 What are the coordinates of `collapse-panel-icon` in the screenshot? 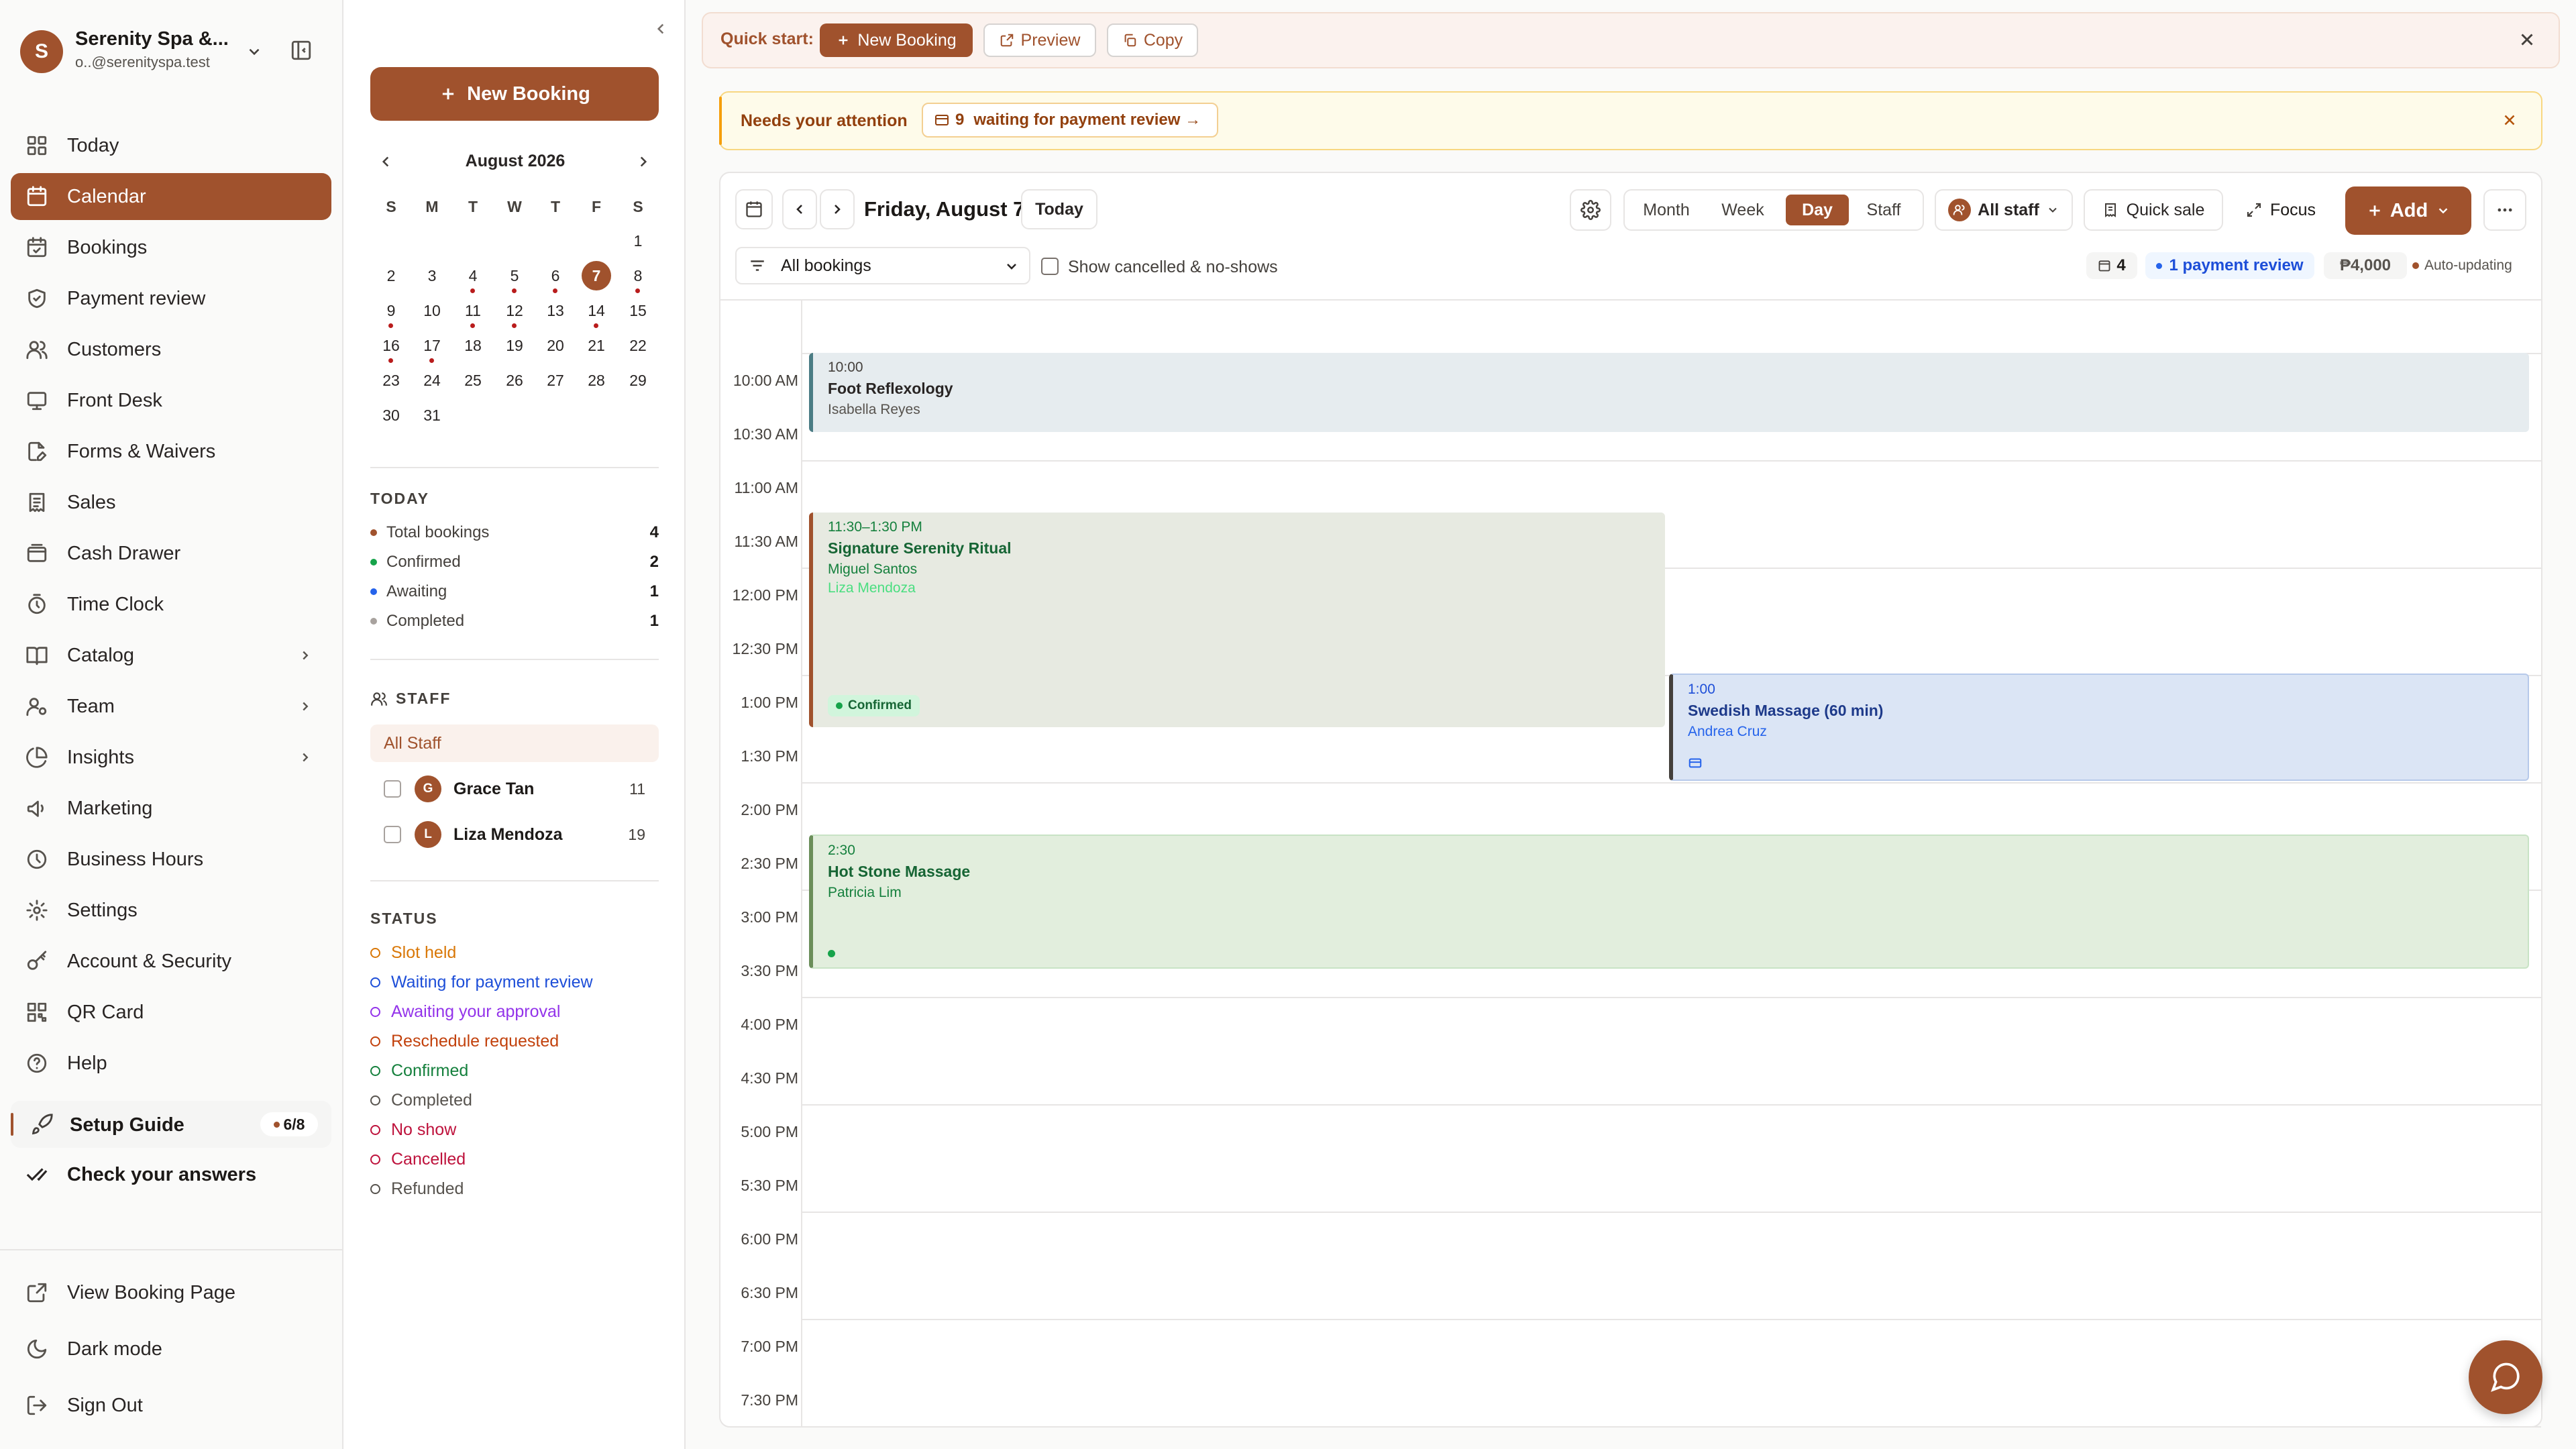 It's located at (660, 29).